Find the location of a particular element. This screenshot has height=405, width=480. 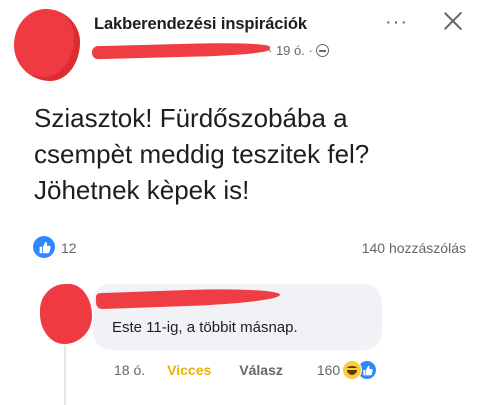

post-meta: · 19 ó. · is located at coordinates (298, 50).